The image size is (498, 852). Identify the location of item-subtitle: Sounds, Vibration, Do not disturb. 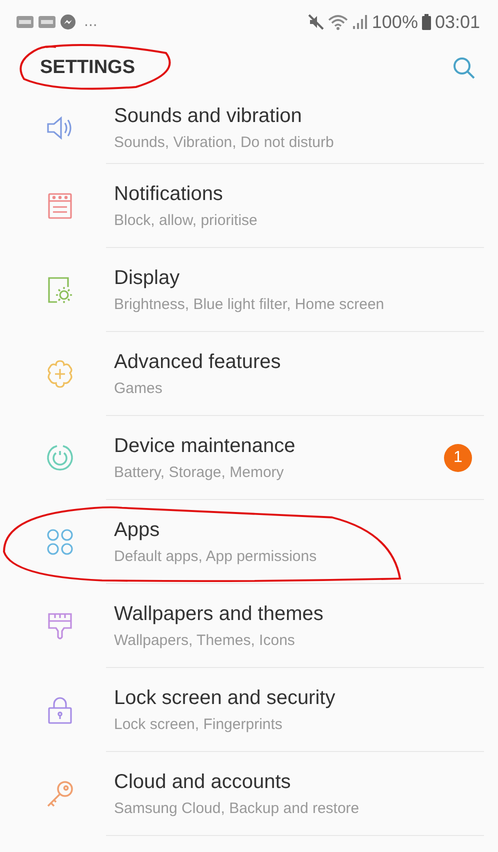
(224, 142).